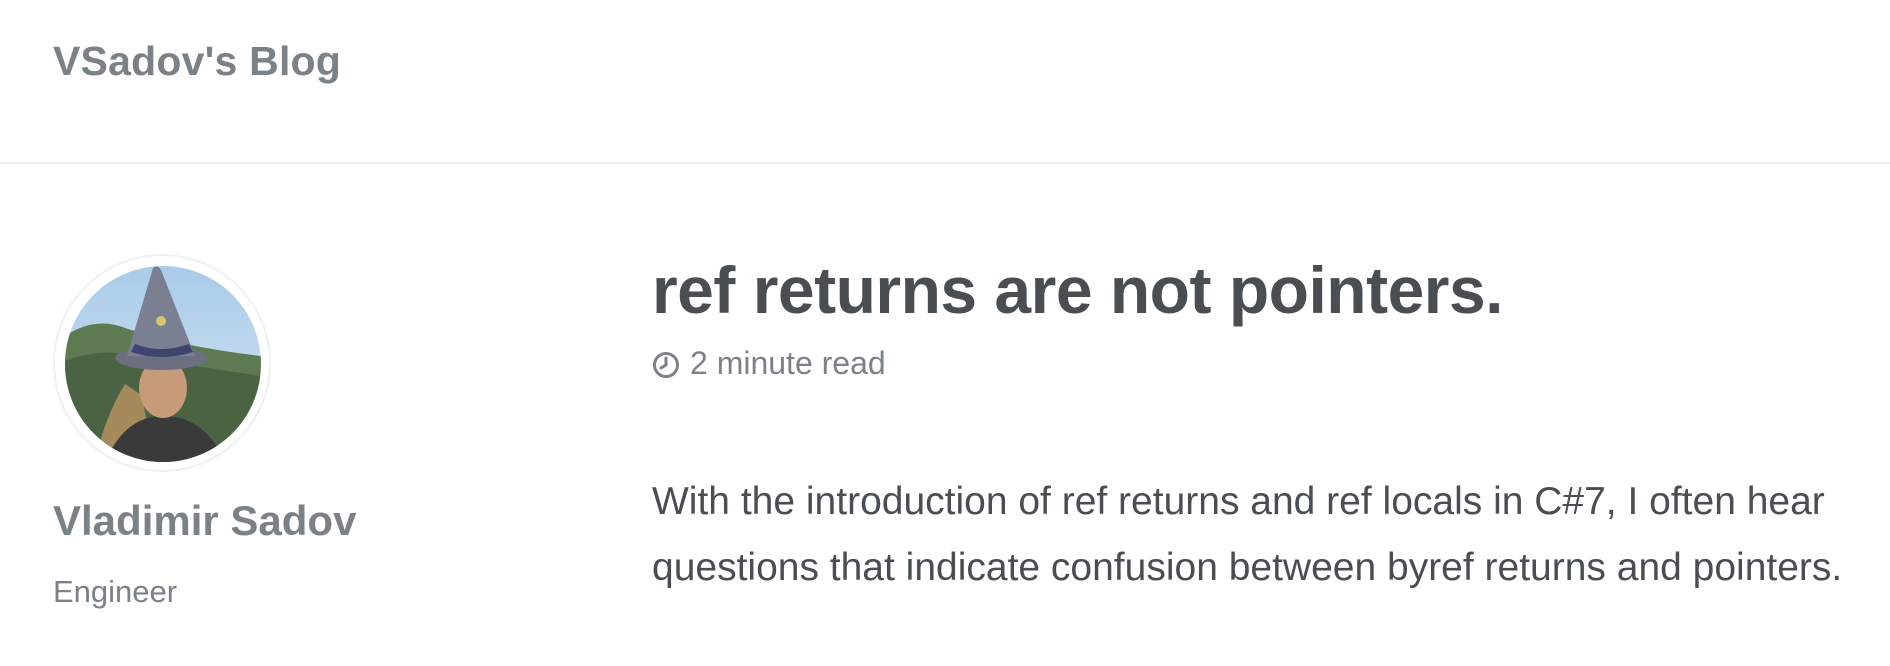 The height and width of the screenshot is (666, 1890). I want to click on author-bio: Engineer, so click(115, 591).